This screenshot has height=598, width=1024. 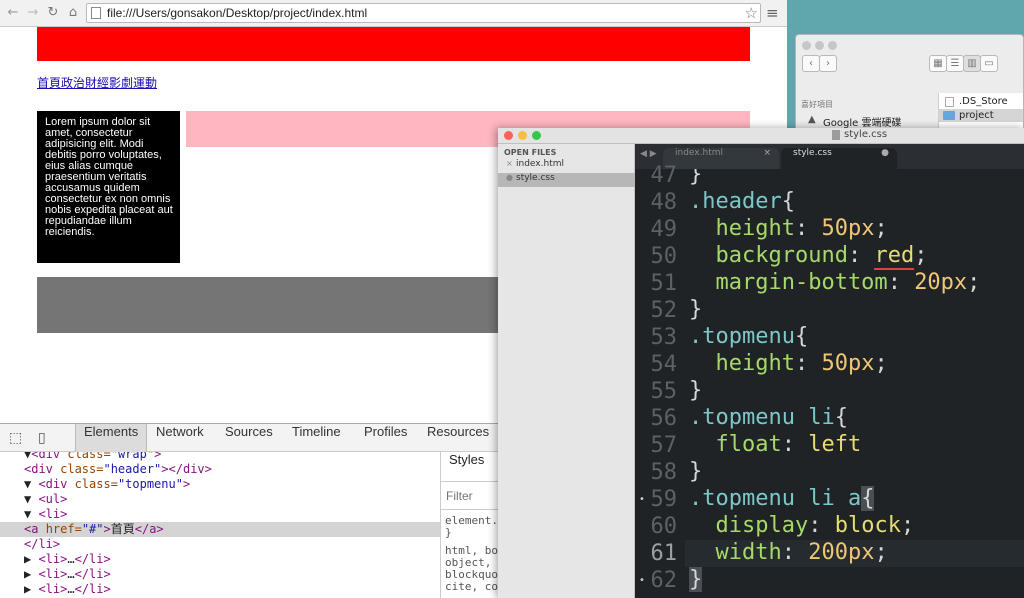 What do you see at coordinates (180, 438) in the screenshot?
I see `tab-network: Network` at bounding box center [180, 438].